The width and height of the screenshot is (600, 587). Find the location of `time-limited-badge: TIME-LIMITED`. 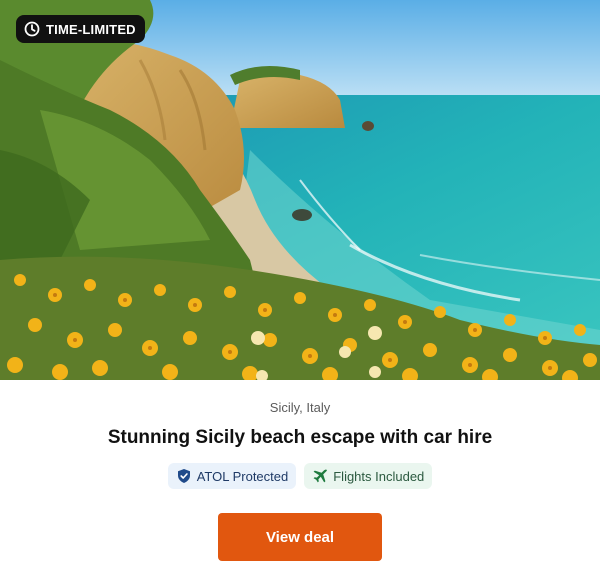

time-limited-badge: TIME-LIMITED is located at coordinates (80, 29).